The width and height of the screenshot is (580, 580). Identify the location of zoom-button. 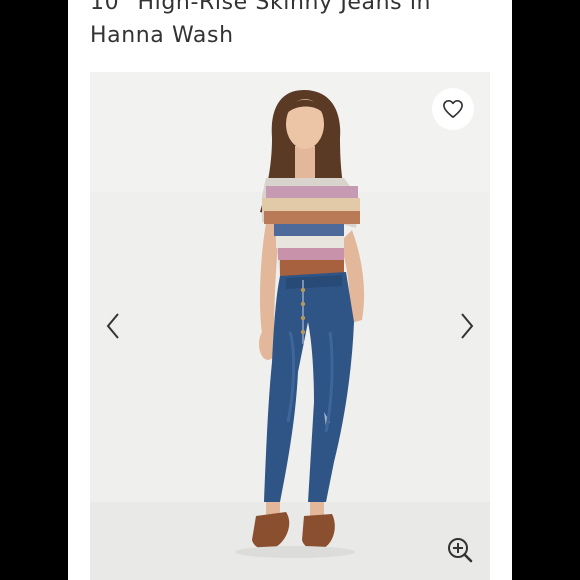
(460, 550).